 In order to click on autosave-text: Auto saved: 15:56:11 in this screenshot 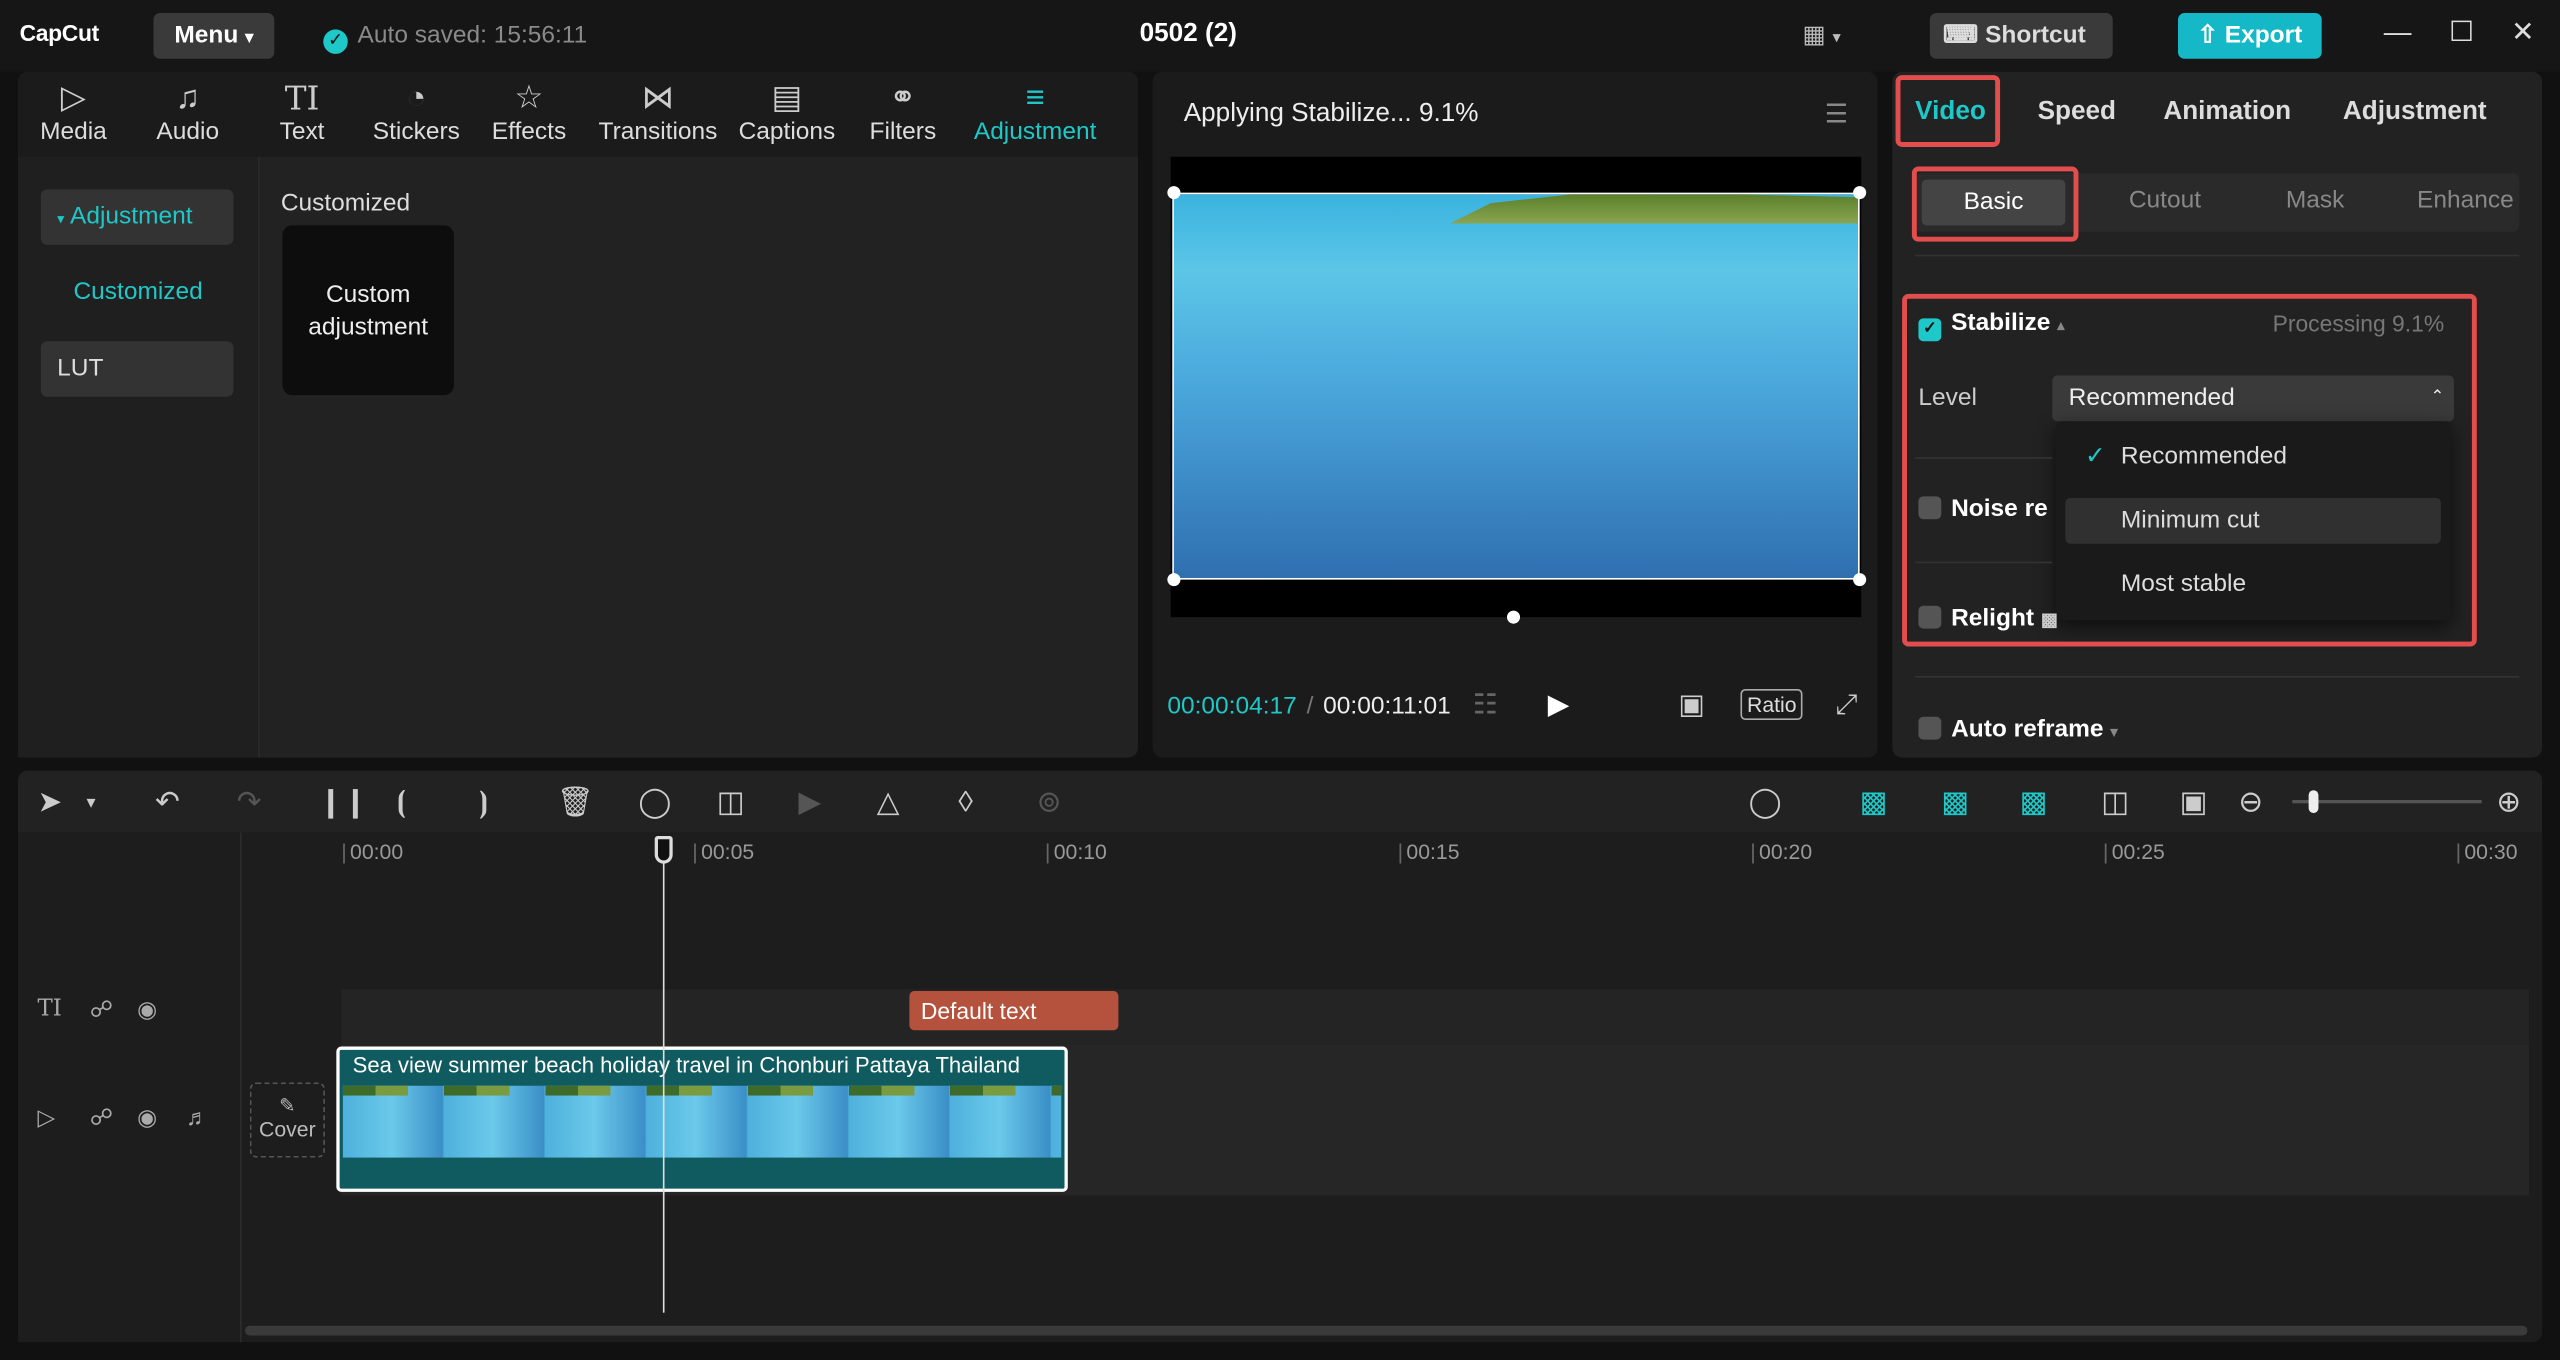, I will do `click(472, 35)`.